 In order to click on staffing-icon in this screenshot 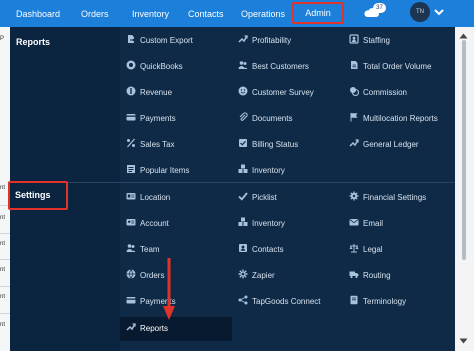, I will do `click(354, 39)`.